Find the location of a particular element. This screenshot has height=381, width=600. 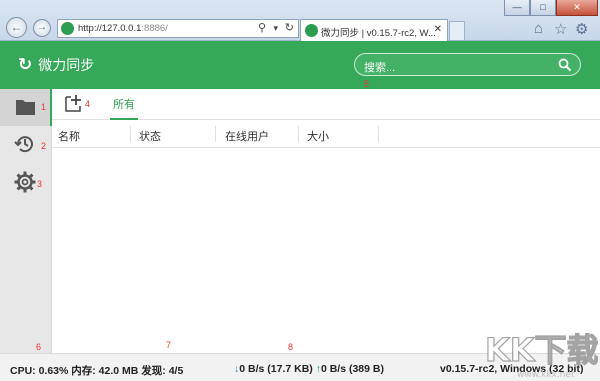

table-header: 名称 状态 在线用户 大小 is located at coordinates (326, 134).